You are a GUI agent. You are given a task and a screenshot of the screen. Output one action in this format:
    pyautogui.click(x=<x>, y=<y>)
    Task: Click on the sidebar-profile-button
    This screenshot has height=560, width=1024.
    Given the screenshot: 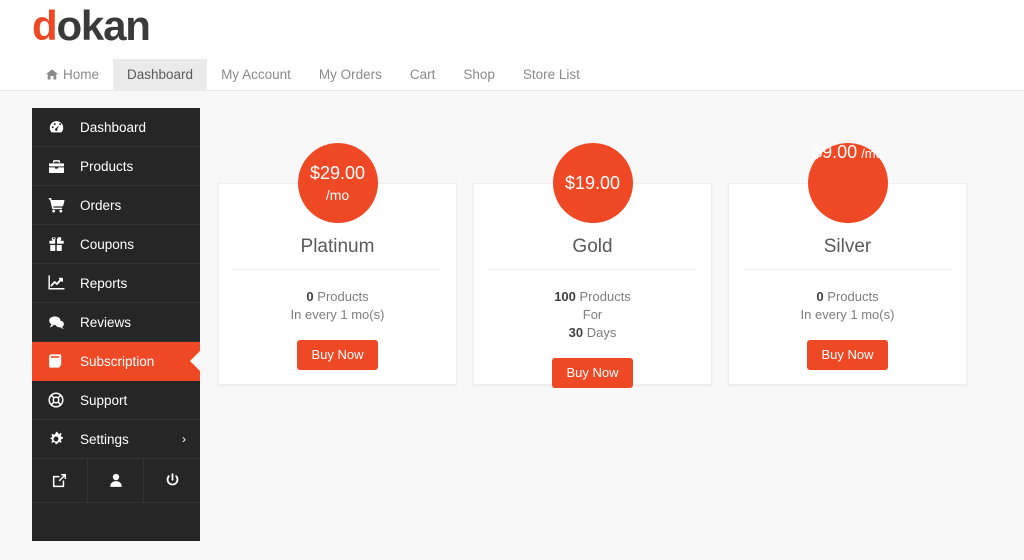 What is the action you would take?
    pyautogui.click(x=116, y=480)
    